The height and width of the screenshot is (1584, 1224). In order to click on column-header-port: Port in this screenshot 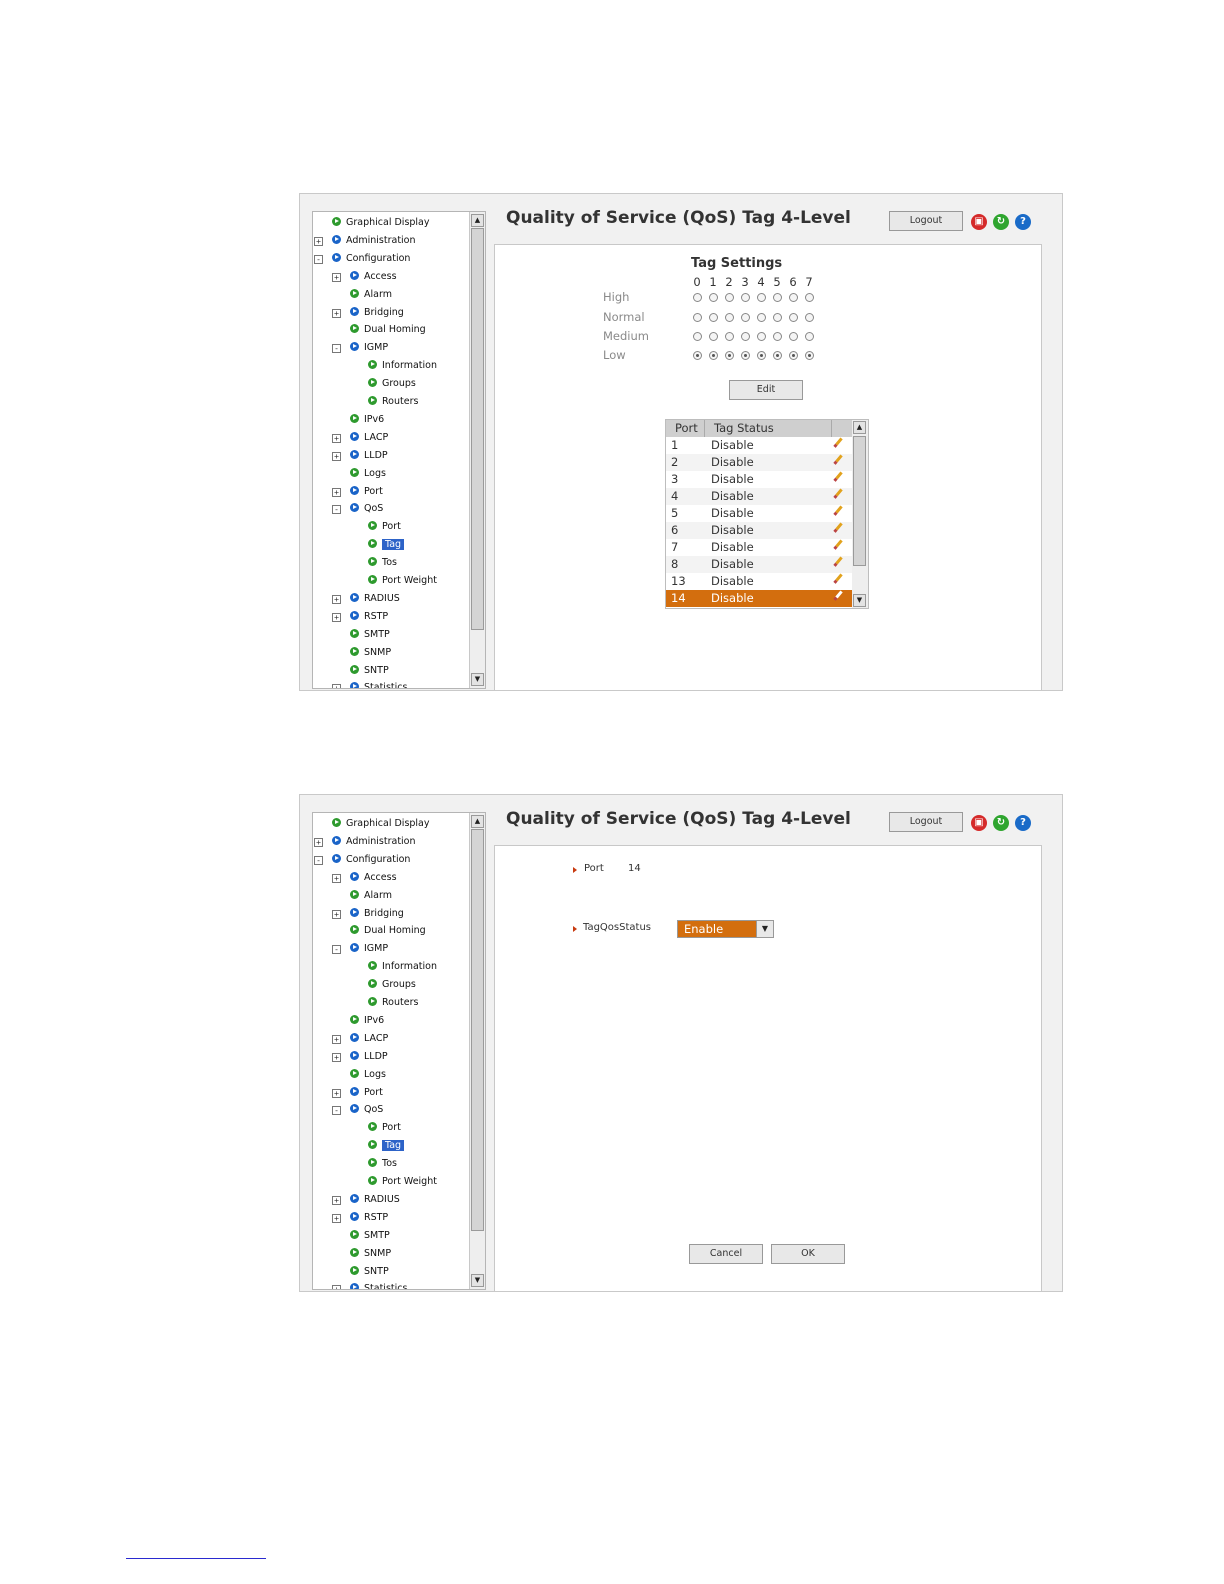, I will do `click(686, 428)`.